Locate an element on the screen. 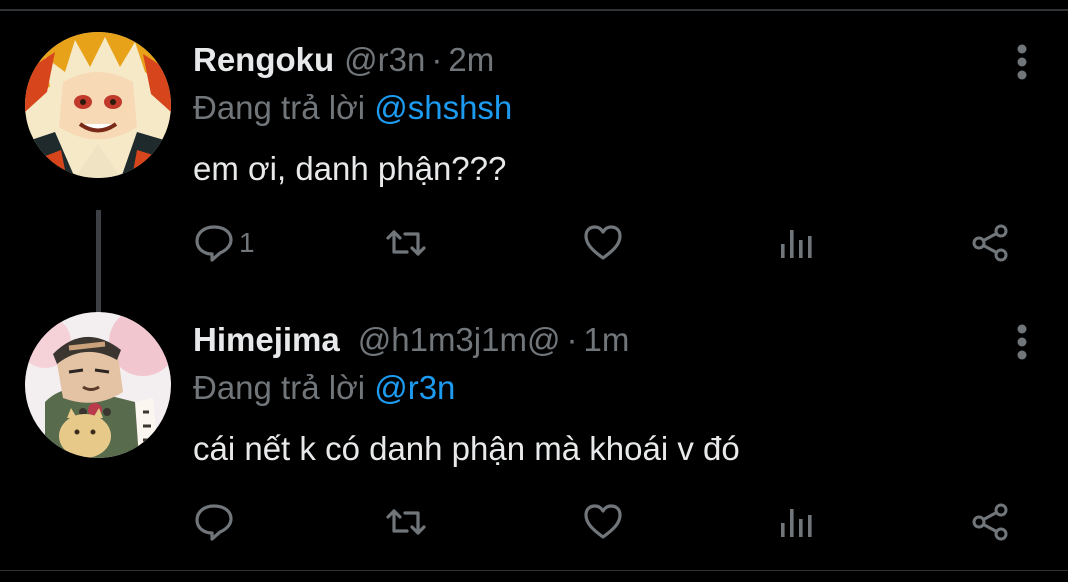  author-name: Himejima is located at coordinates (266, 339).